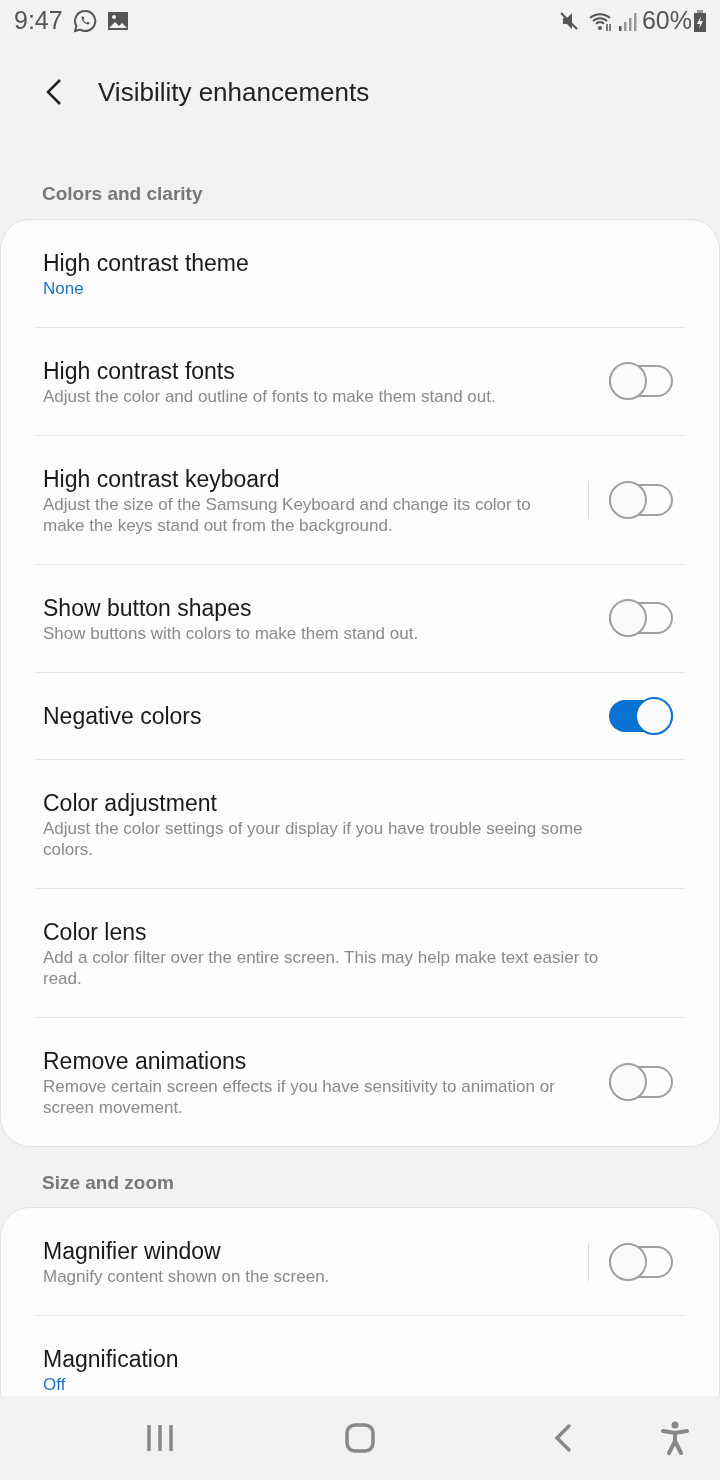 This screenshot has height=1480, width=720. What do you see at coordinates (55, 1384) in the screenshot?
I see `item-value: Off` at bounding box center [55, 1384].